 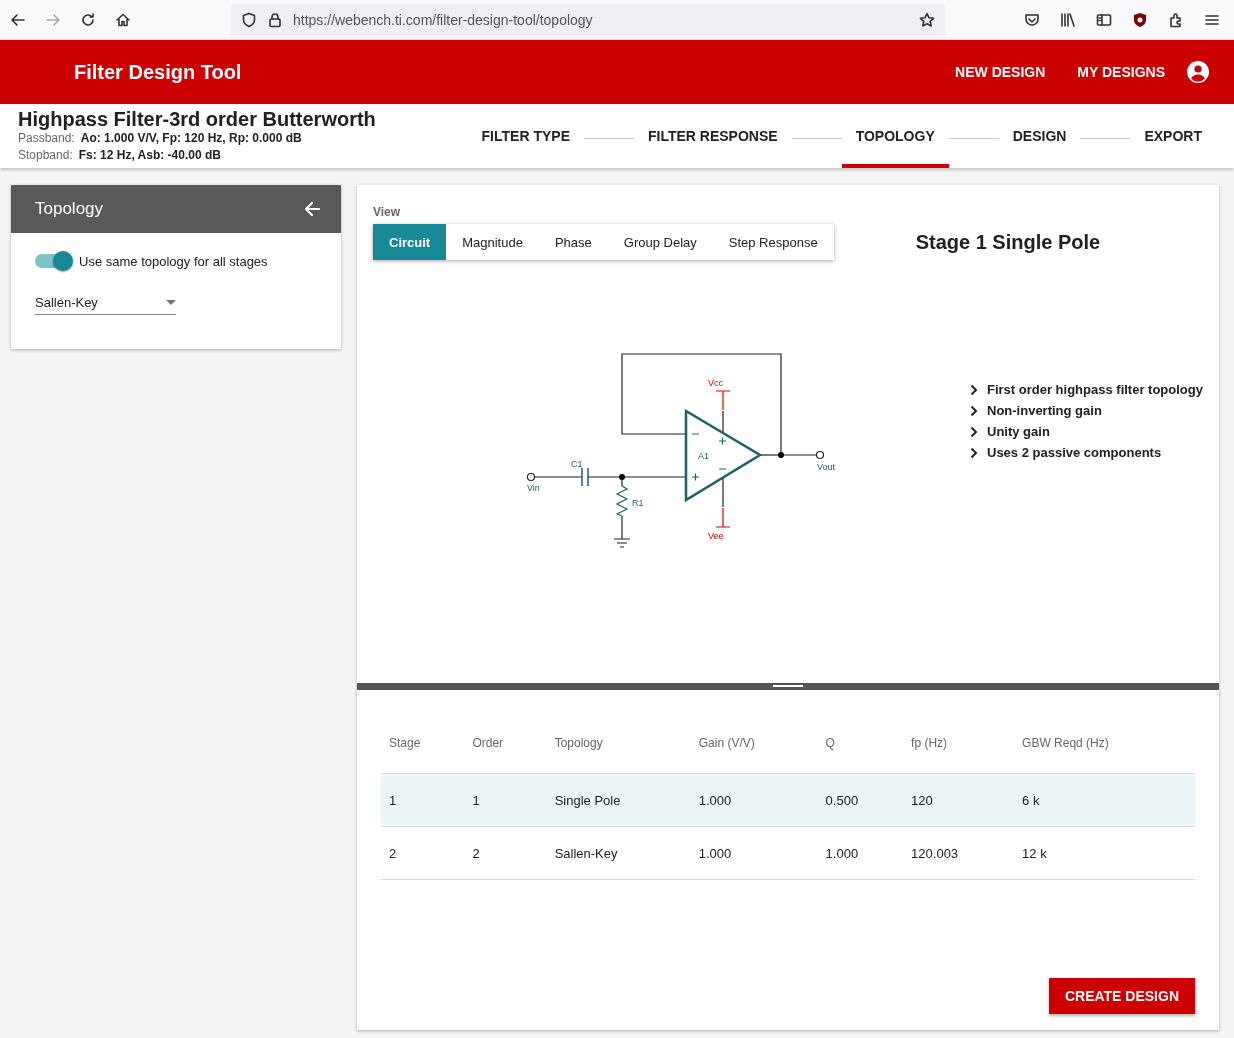 I want to click on column-header: Topology, so click(x=618, y=747).